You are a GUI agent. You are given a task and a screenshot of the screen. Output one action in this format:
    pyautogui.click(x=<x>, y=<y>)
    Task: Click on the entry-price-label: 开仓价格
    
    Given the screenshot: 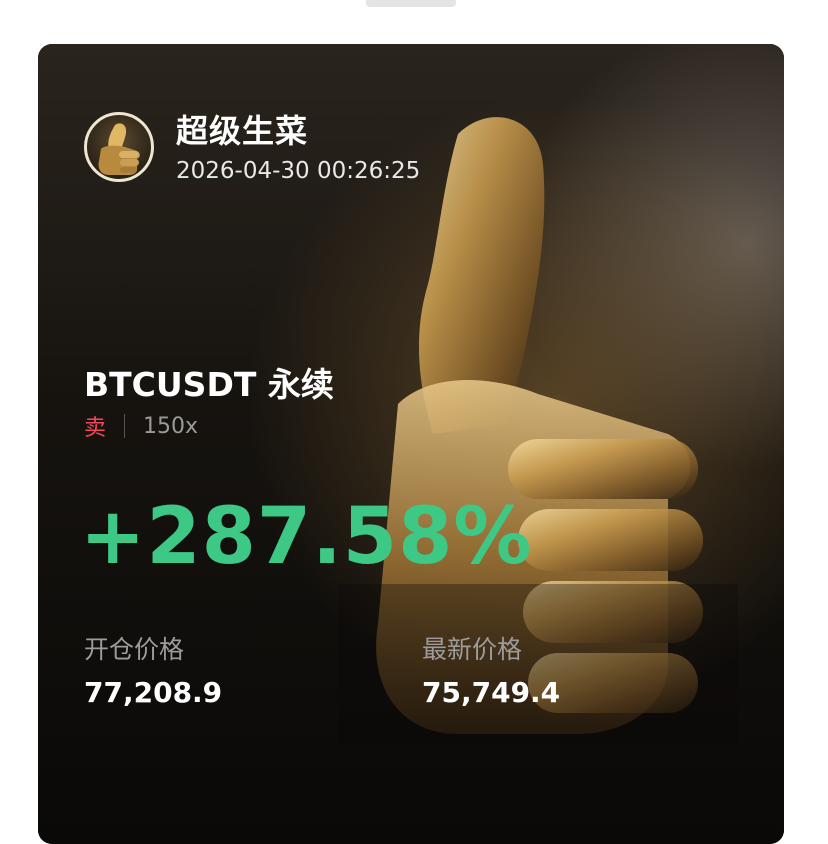 What is the action you would take?
    pyautogui.click(x=134, y=649)
    